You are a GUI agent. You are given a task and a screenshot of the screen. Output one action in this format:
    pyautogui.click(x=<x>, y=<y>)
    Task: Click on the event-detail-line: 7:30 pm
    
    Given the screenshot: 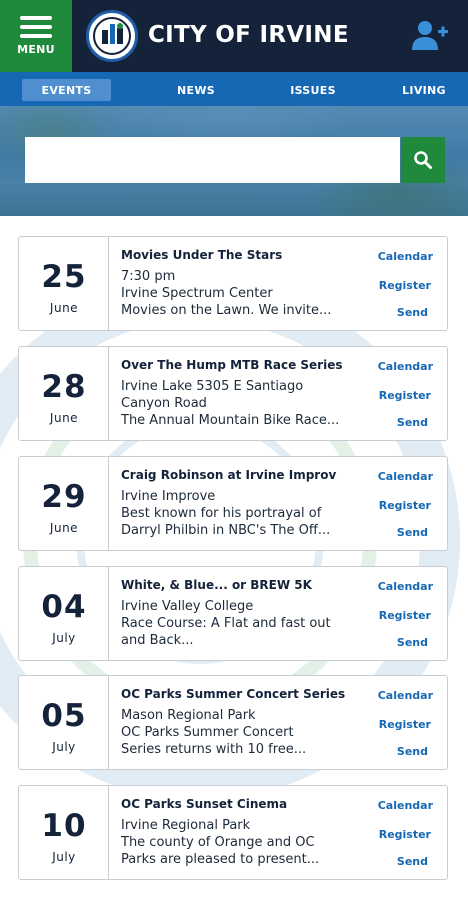 What is the action you would take?
    pyautogui.click(x=148, y=276)
    